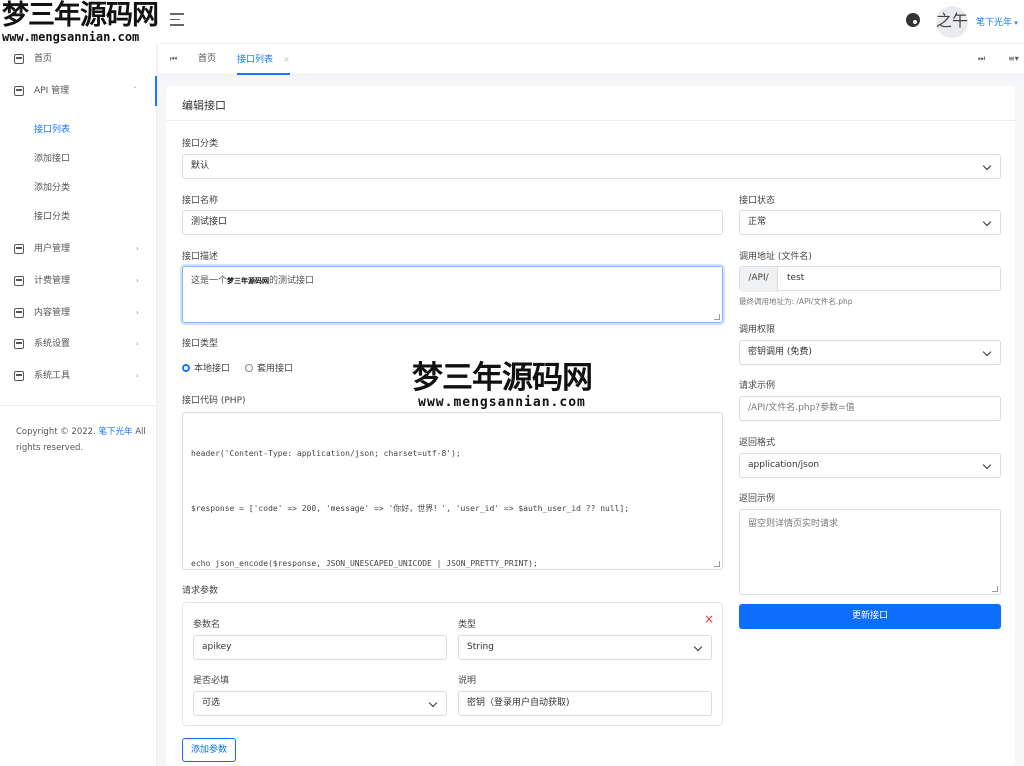 This screenshot has height=766, width=1024. What do you see at coordinates (207, 59) in the screenshot?
I see `tab-home: 首页` at bounding box center [207, 59].